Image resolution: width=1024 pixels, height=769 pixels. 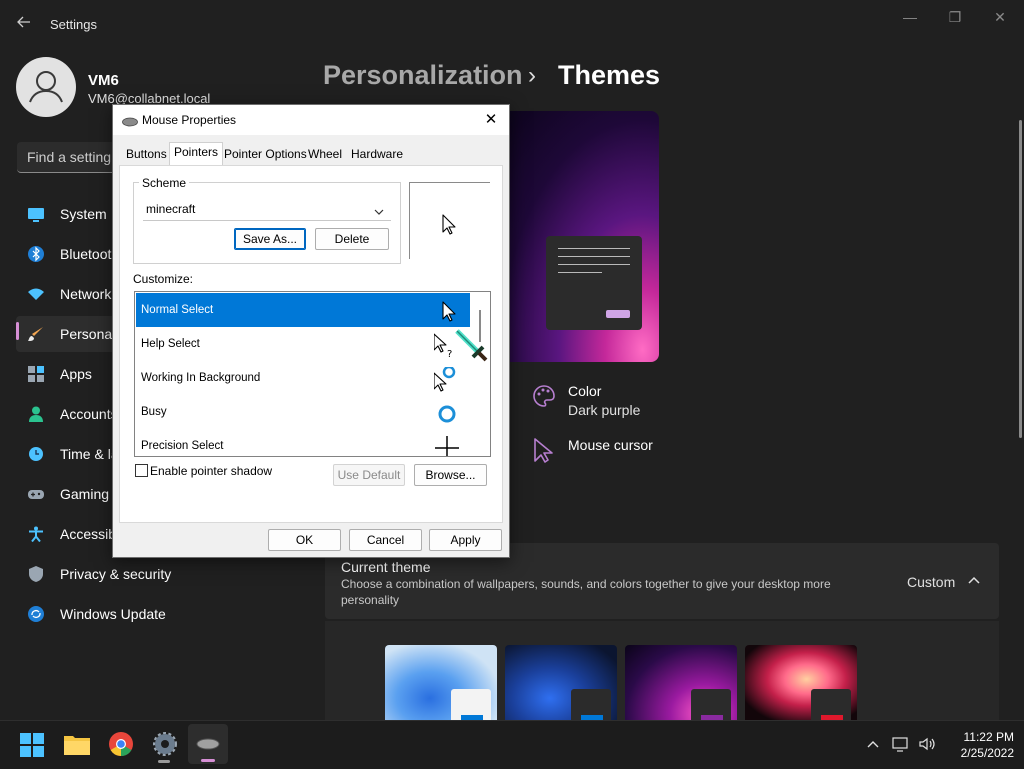 I want to click on sidebar-item-privacy: Privacy & security, so click(x=161, y=574).